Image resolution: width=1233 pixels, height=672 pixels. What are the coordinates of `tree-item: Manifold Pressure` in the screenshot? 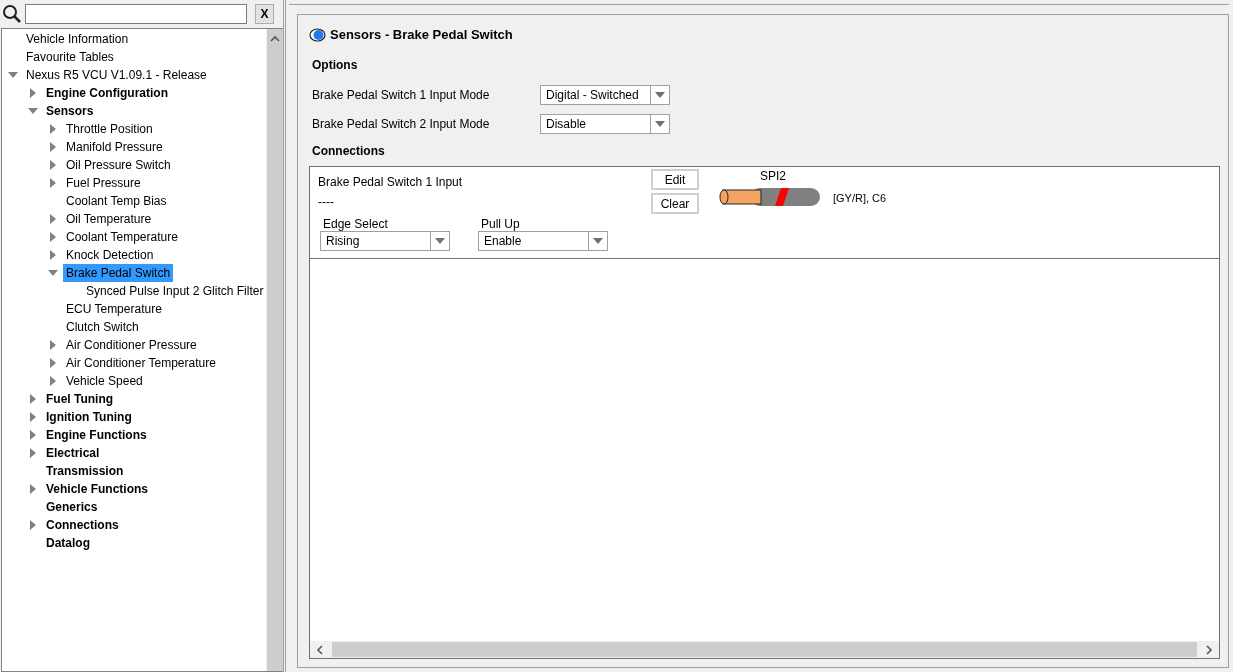 It's located at (114, 147).